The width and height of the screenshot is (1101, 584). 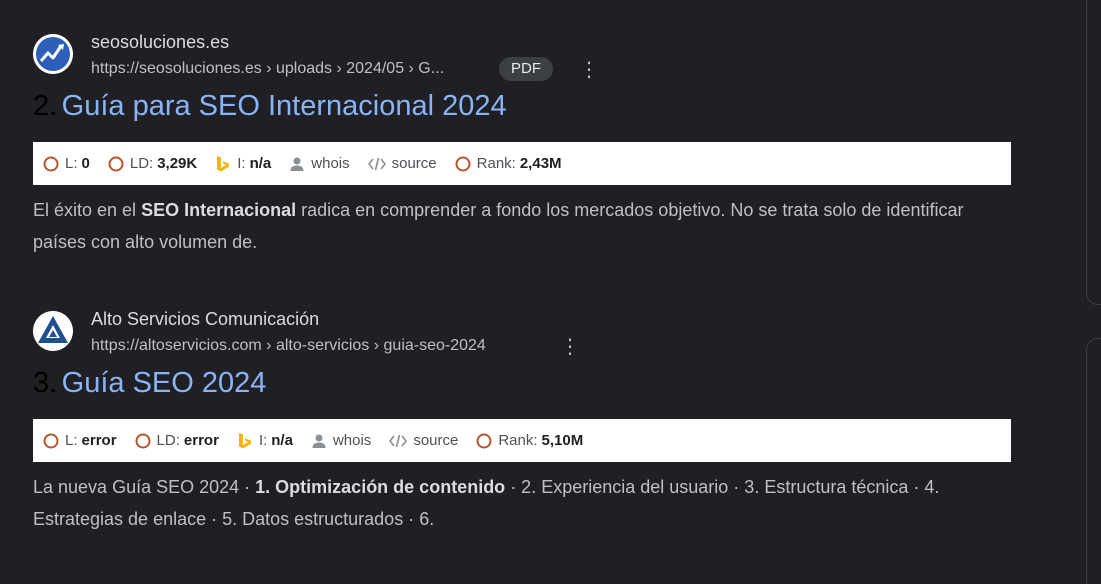 I want to click on metric-rank: Rank: 2,43M, so click(x=508, y=163).